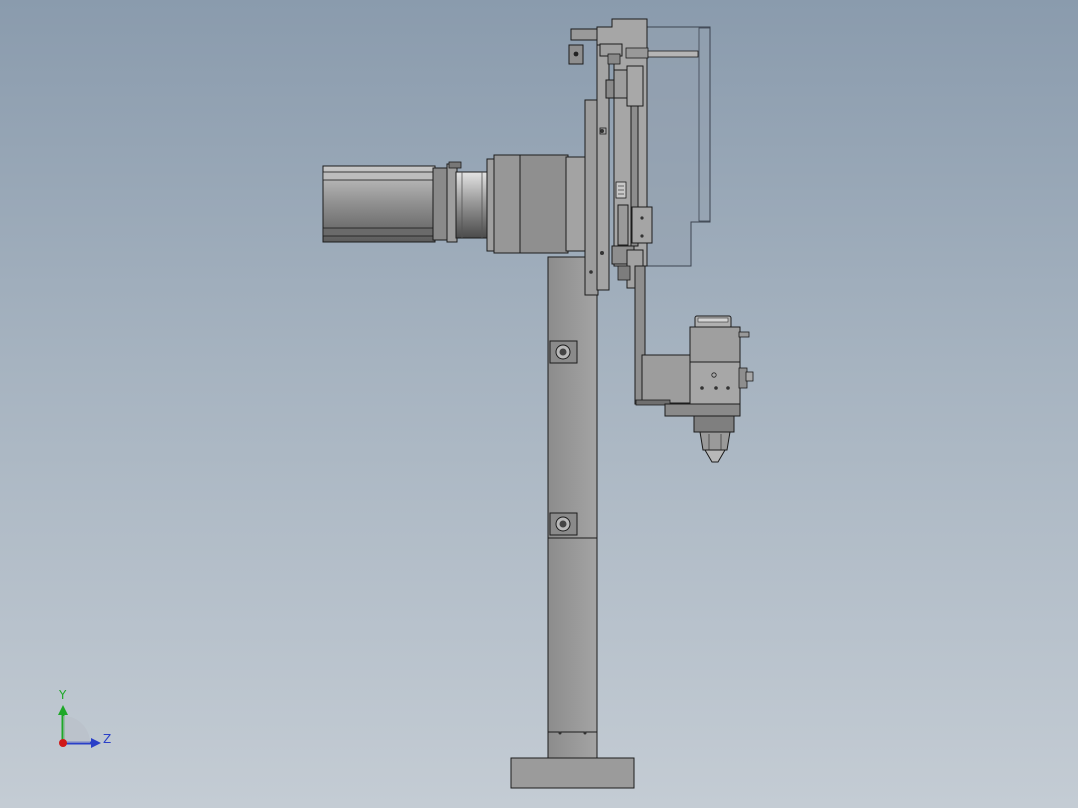 This screenshot has height=808, width=1078. Describe the element at coordinates (563, 524) in the screenshot. I see `column-bolt-lower` at that location.